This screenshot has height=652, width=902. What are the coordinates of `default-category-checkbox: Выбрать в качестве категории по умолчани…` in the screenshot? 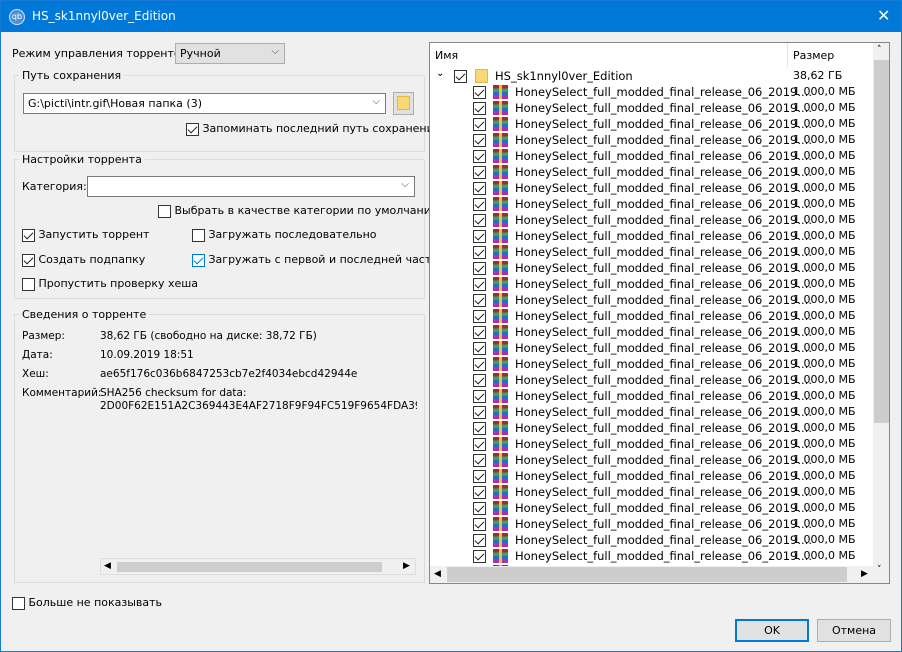 It's located at (299, 211).